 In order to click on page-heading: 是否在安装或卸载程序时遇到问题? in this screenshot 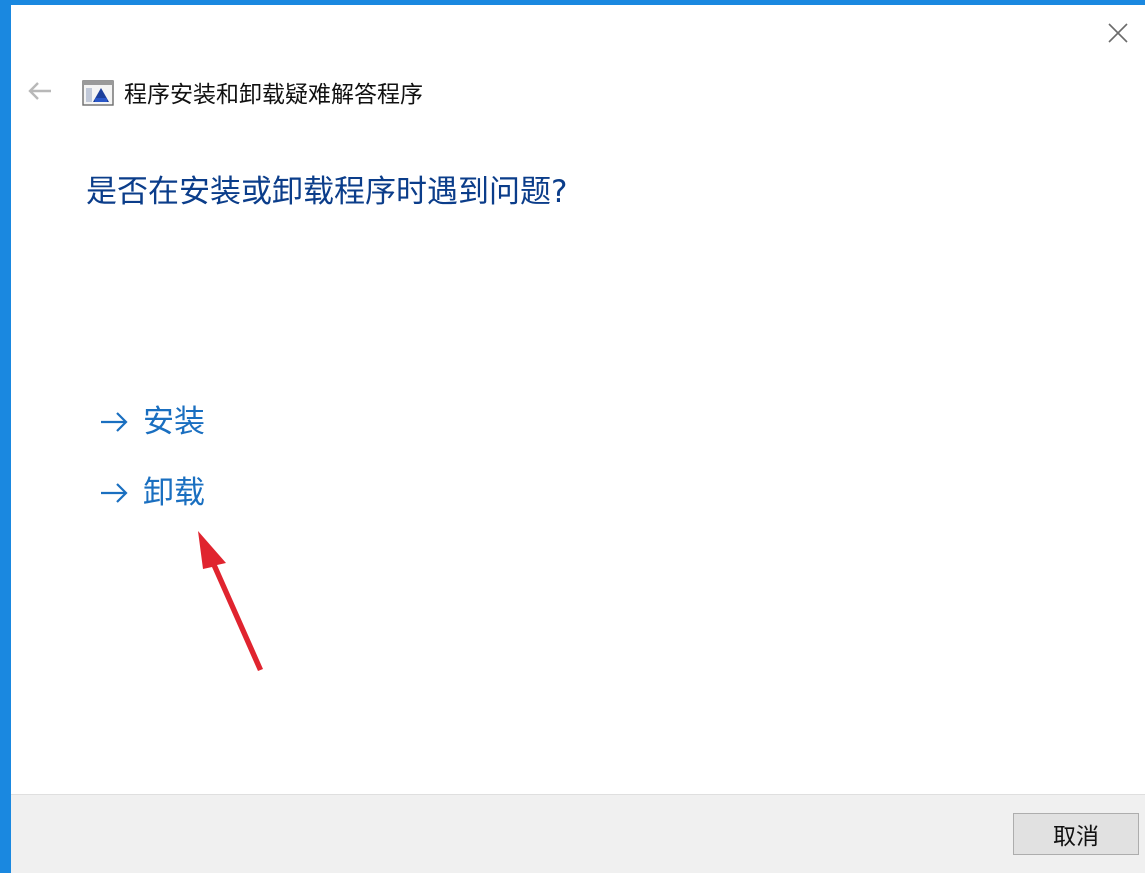, I will do `click(327, 192)`.